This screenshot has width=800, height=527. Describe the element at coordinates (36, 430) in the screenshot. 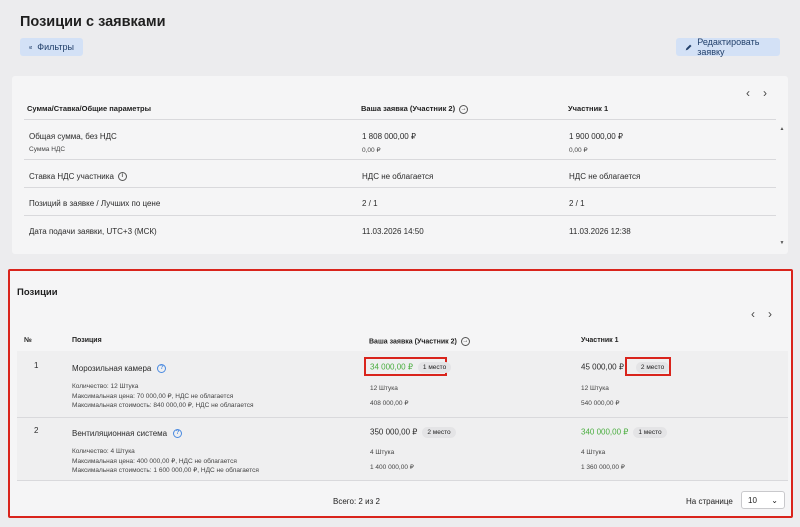

I see `row-number: 2` at that location.